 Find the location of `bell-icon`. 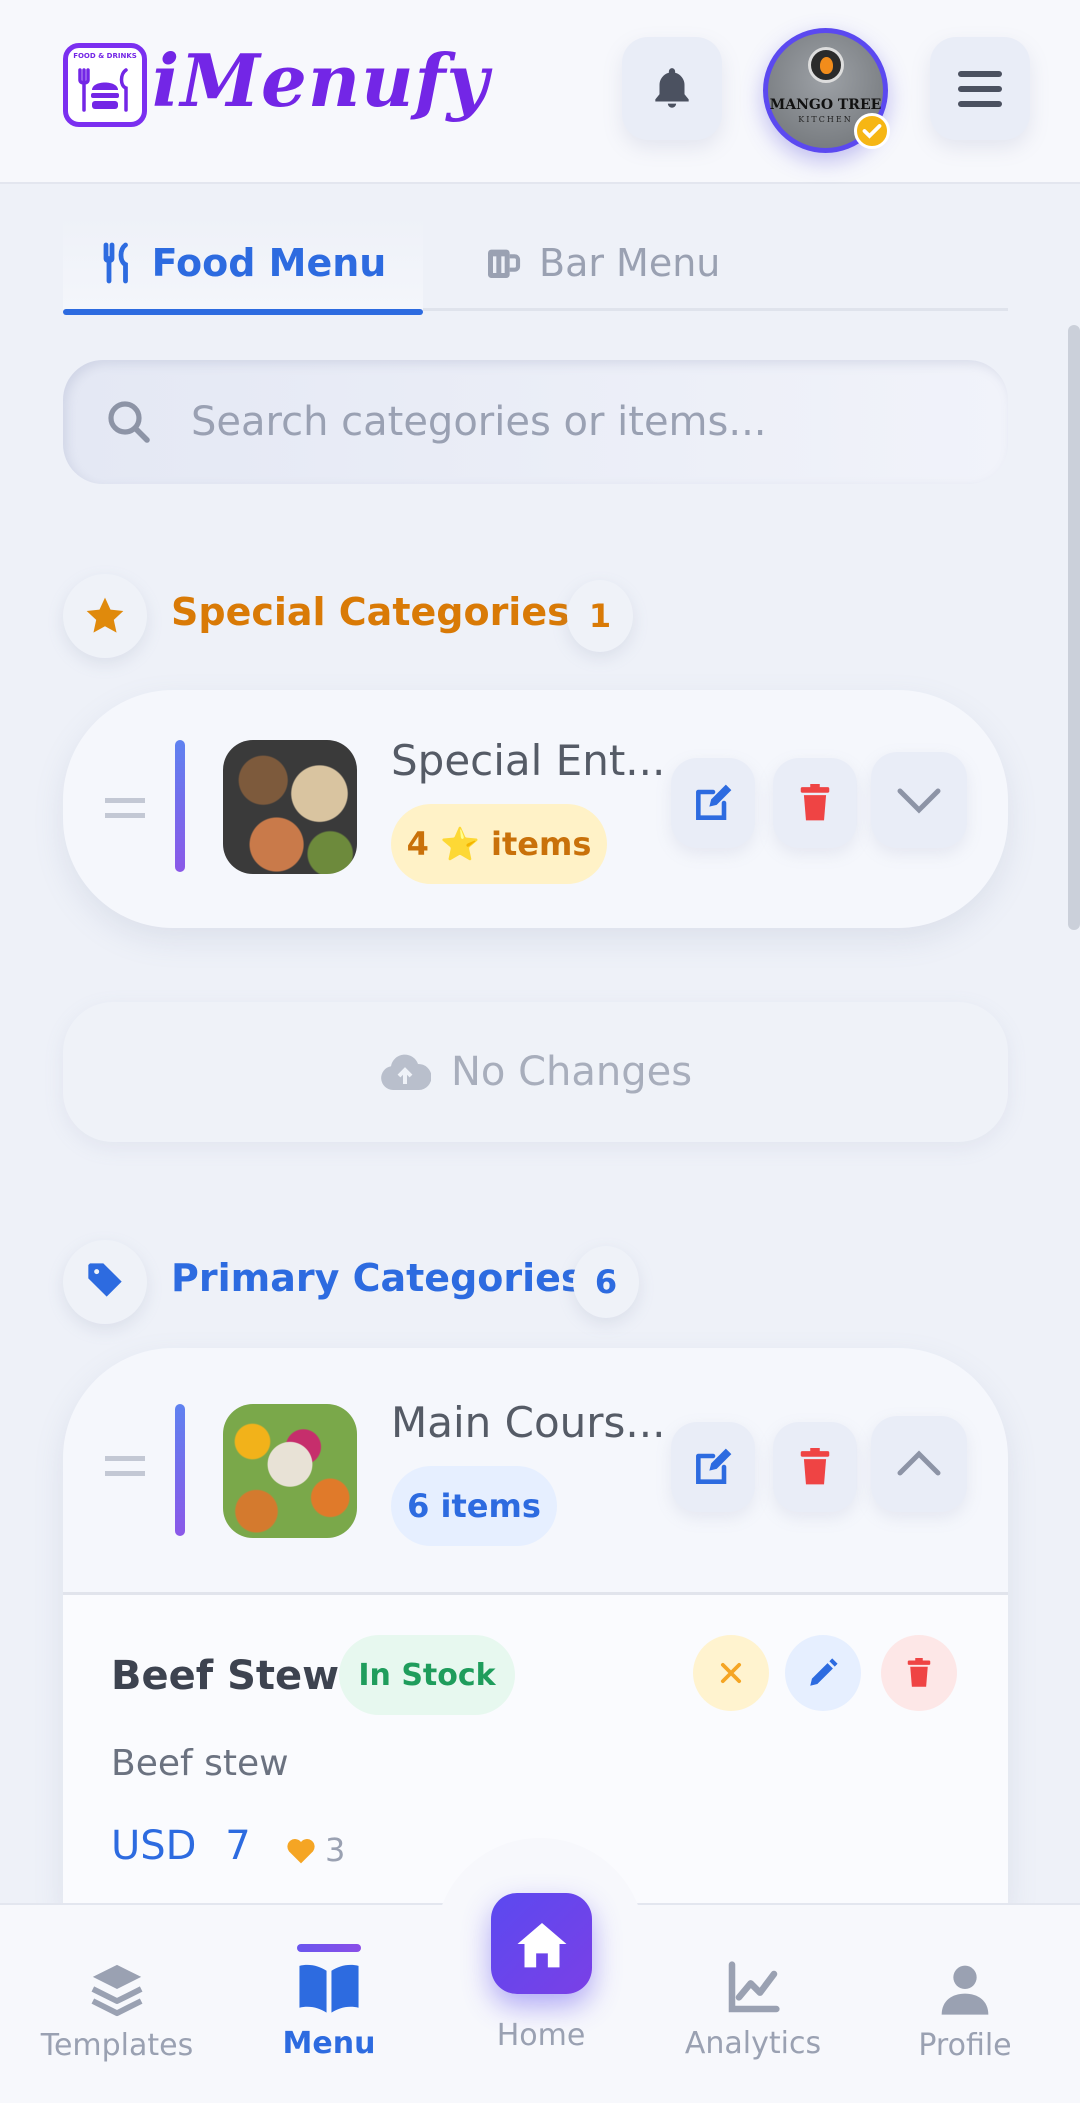

bell-icon is located at coordinates (672, 88).